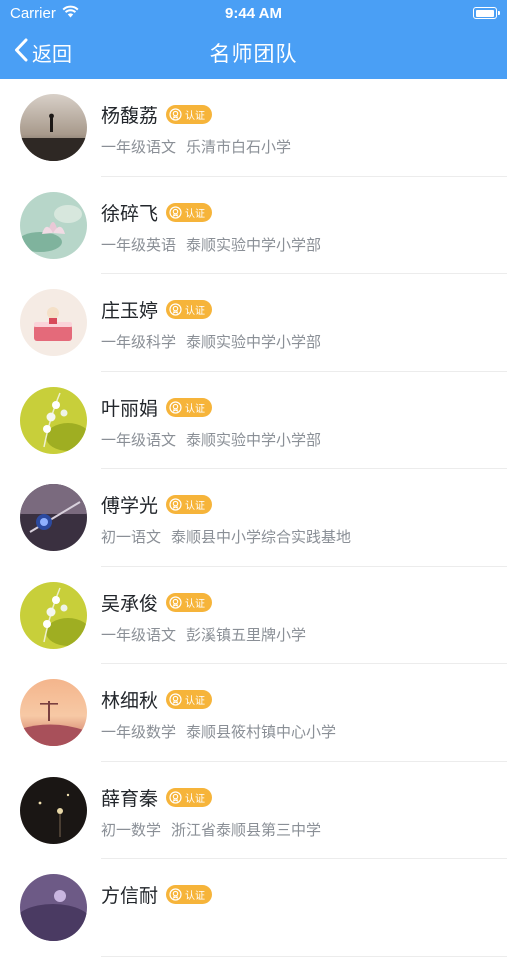 Image resolution: width=507 pixels, height=957 pixels. I want to click on teacher-name: 叶丽娟, so click(130, 408).